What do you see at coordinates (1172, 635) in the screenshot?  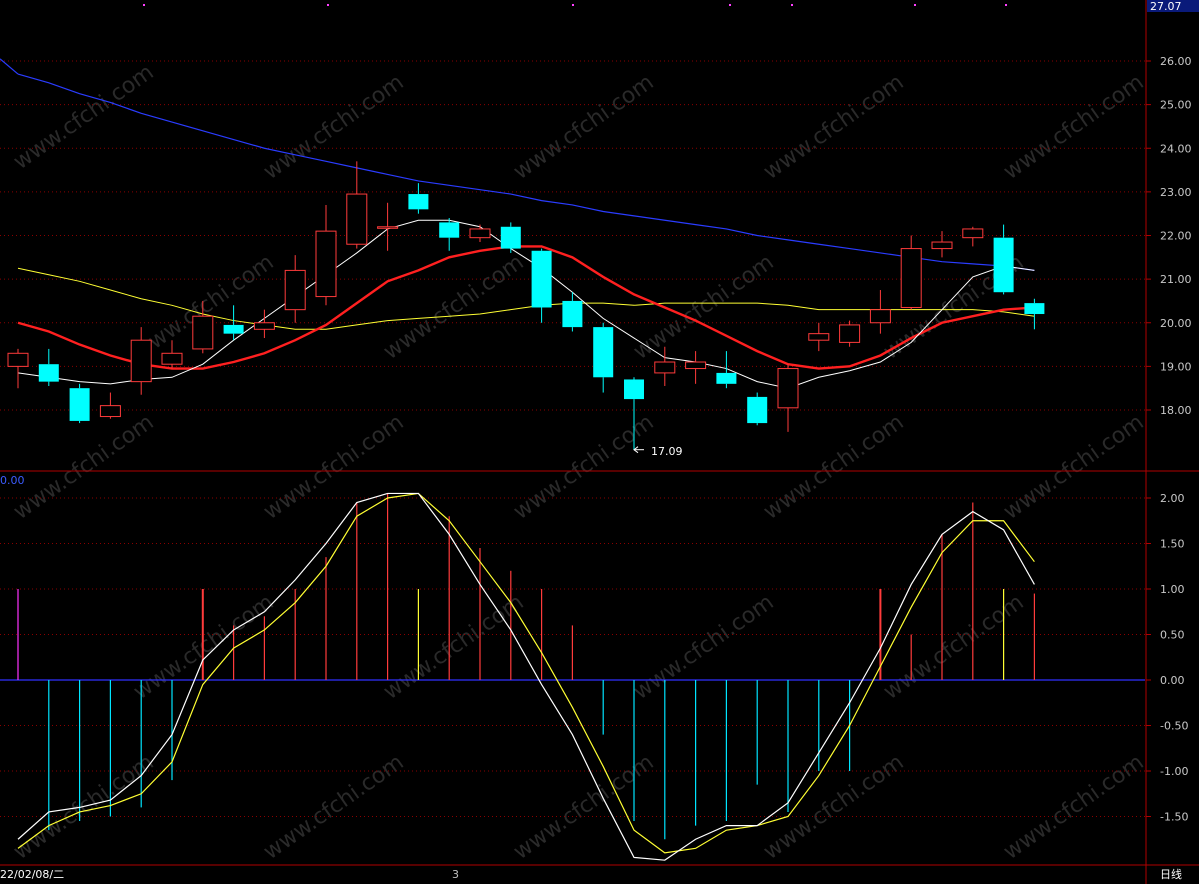 I see `macd-tick-label: 0.50` at bounding box center [1172, 635].